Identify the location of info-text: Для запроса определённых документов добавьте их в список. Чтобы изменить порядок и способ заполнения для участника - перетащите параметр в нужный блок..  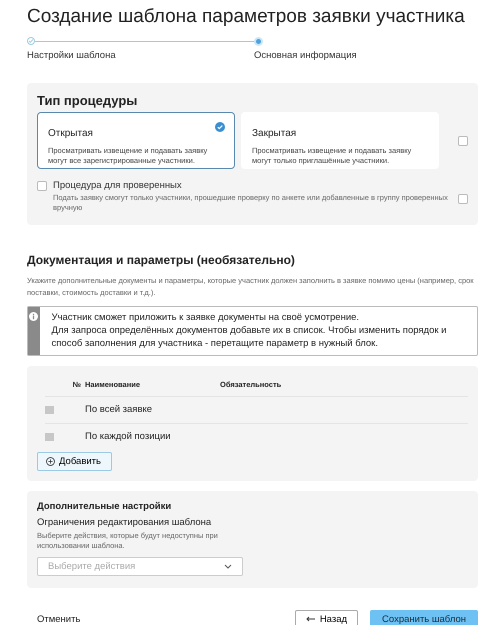
(250, 337).